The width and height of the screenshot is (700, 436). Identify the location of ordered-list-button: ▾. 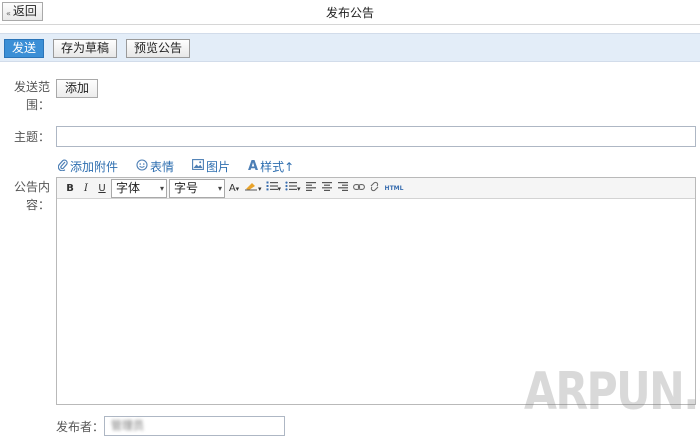
(274, 188).